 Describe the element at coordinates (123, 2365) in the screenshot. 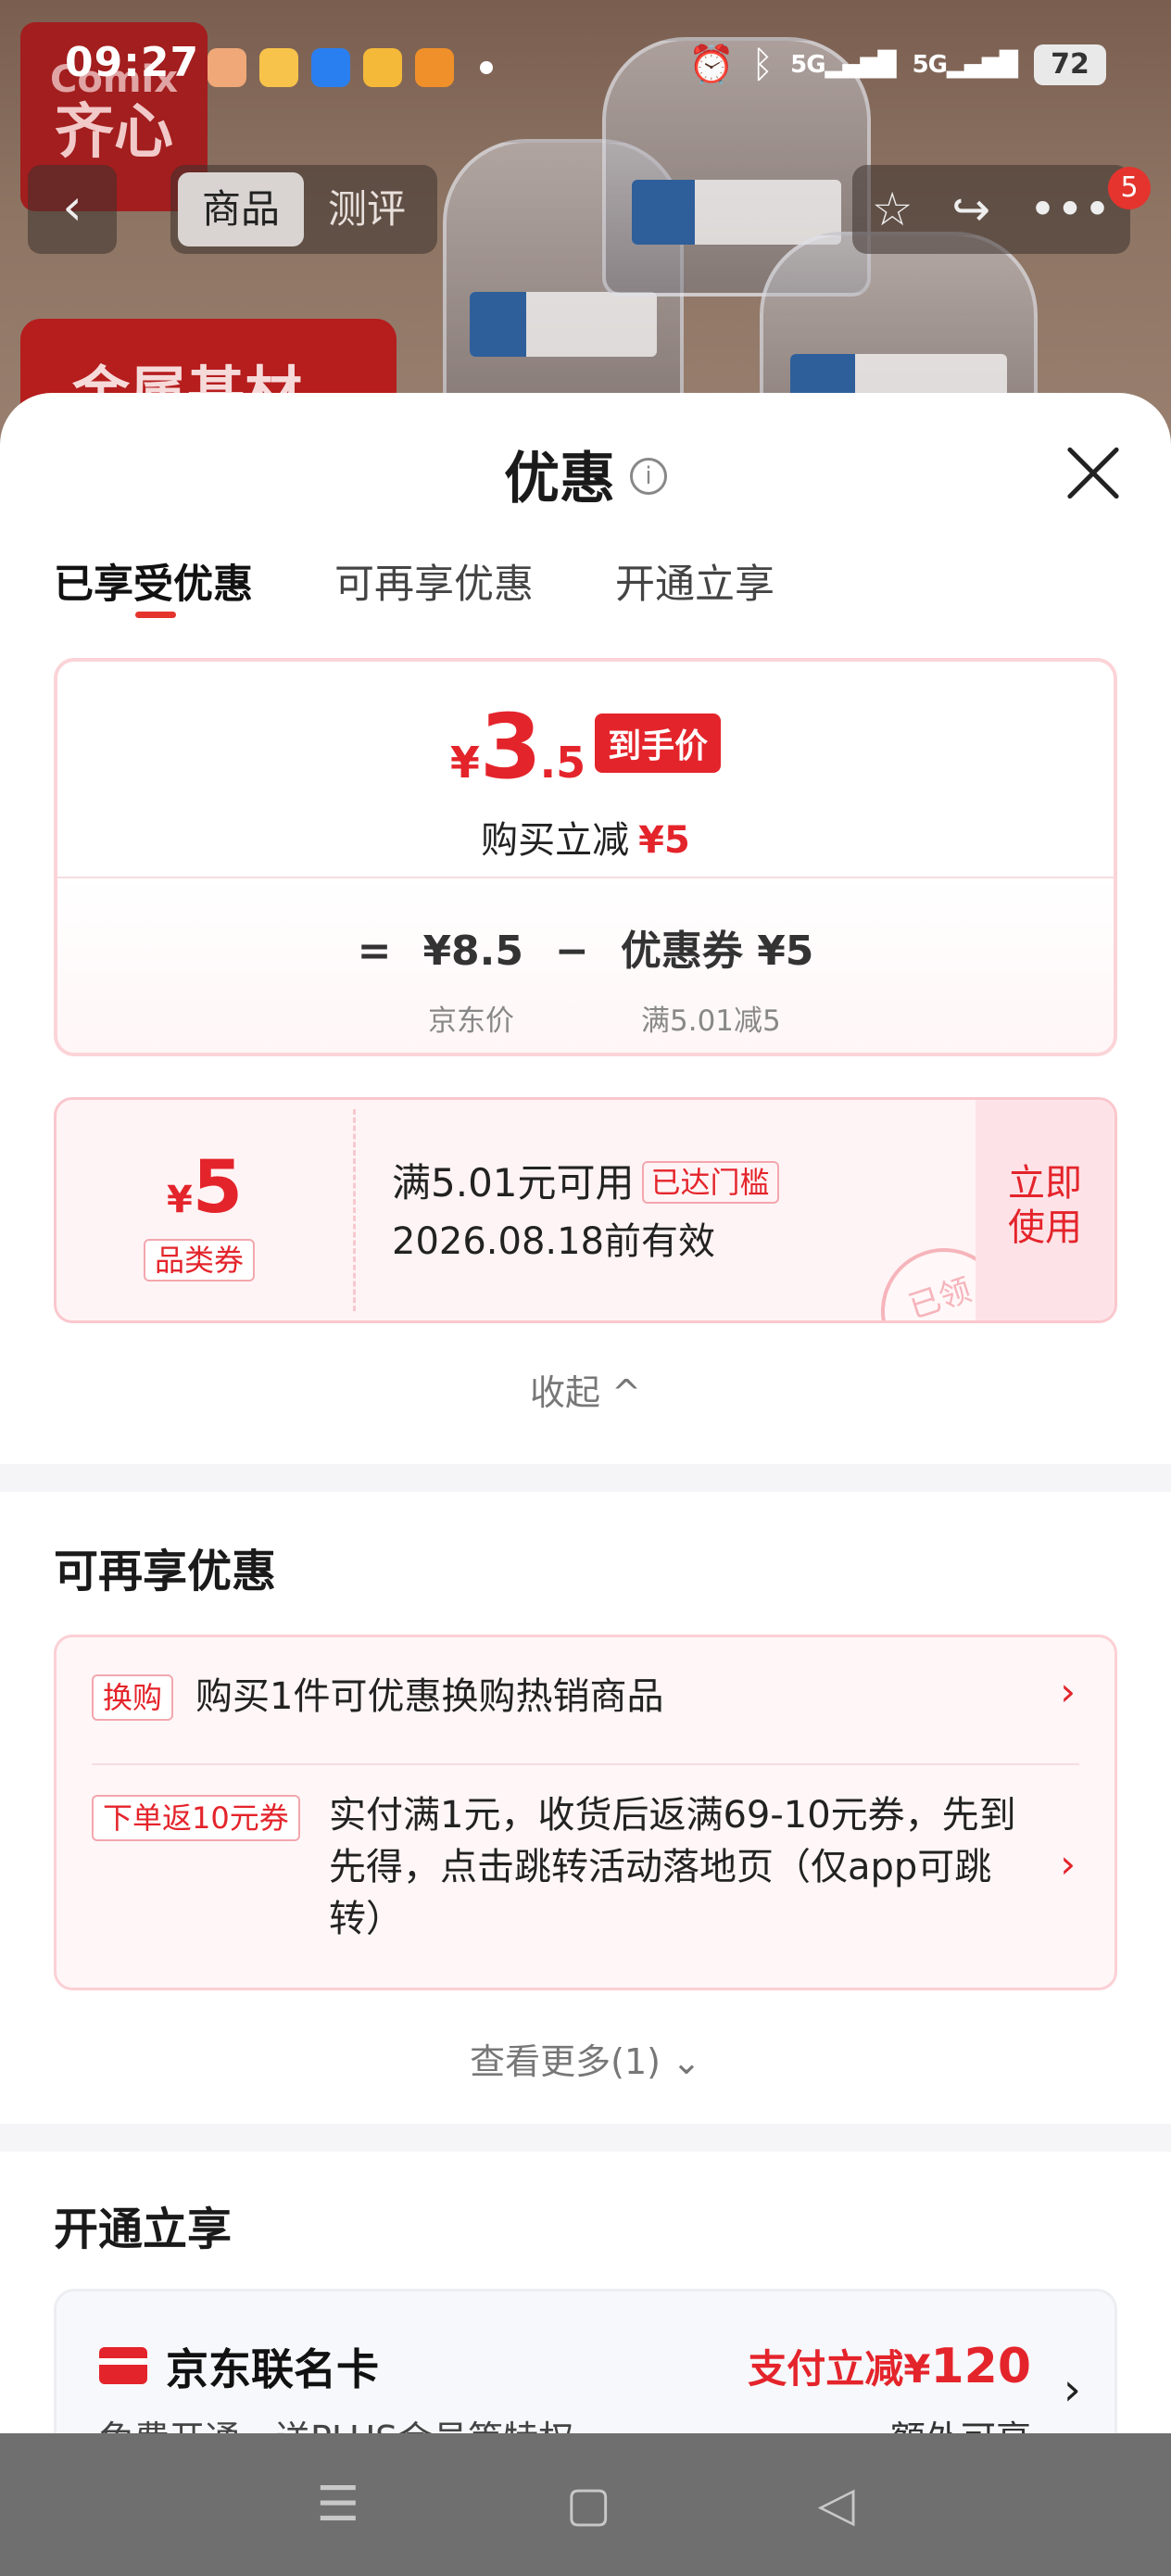

I see `credit-card-icon` at that location.